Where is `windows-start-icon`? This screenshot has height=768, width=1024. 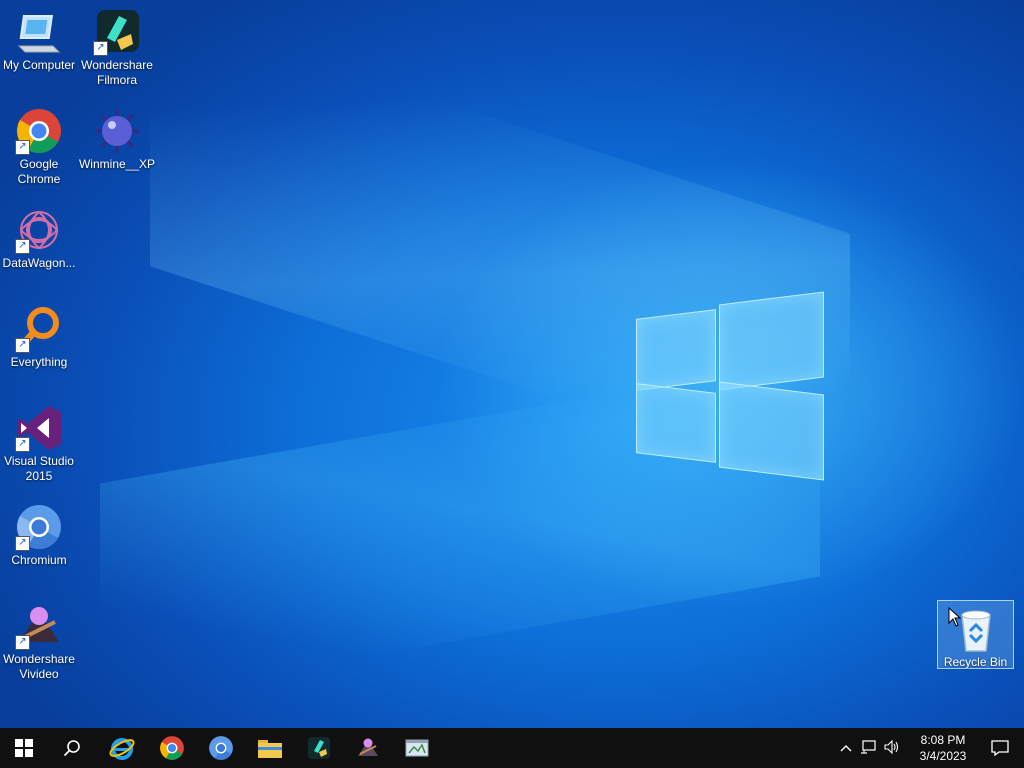 windows-start-icon is located at coordinates (24, 748).